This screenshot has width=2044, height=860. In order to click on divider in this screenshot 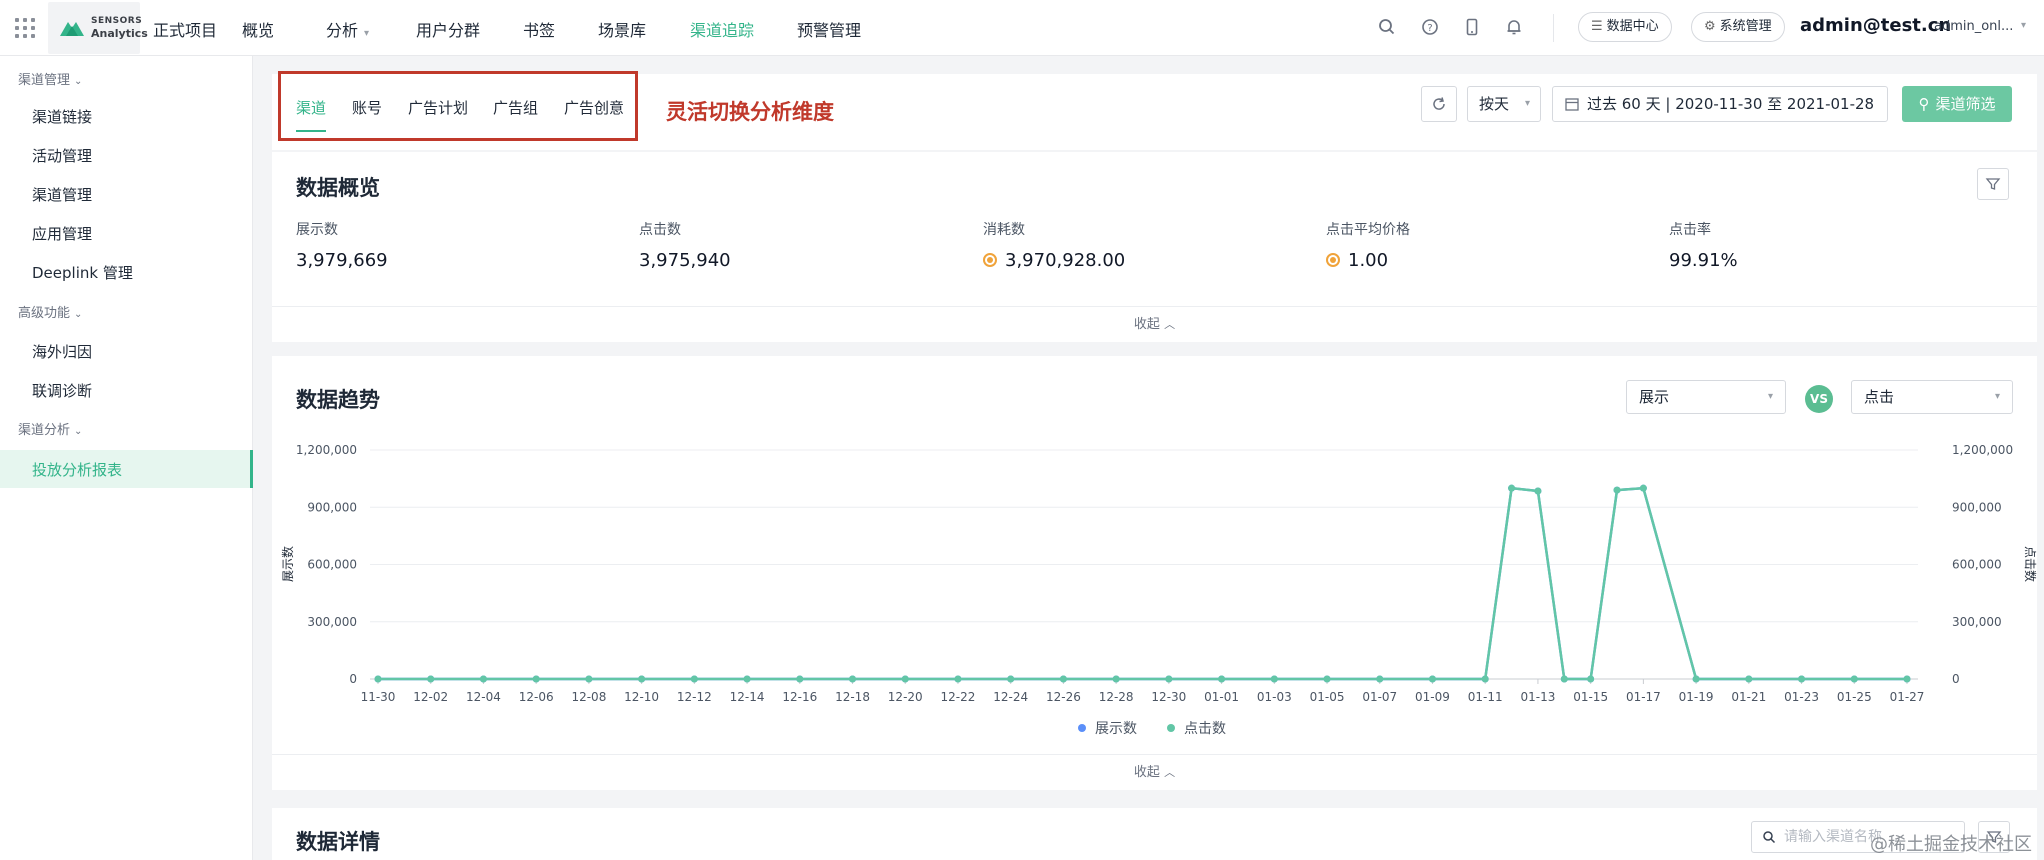, I will do `click(1553, 28)`.